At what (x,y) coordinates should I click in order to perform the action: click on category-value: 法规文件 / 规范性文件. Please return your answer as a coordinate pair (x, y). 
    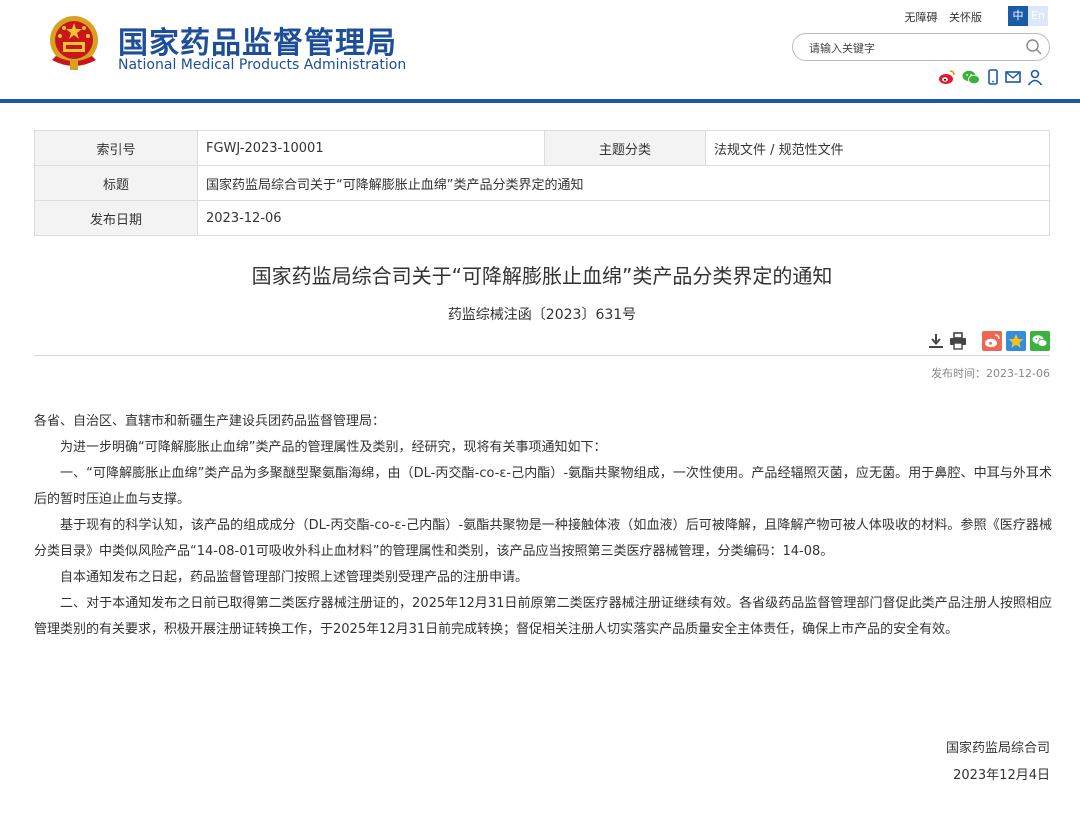
    Looking at the image, I should click on (877, 148).